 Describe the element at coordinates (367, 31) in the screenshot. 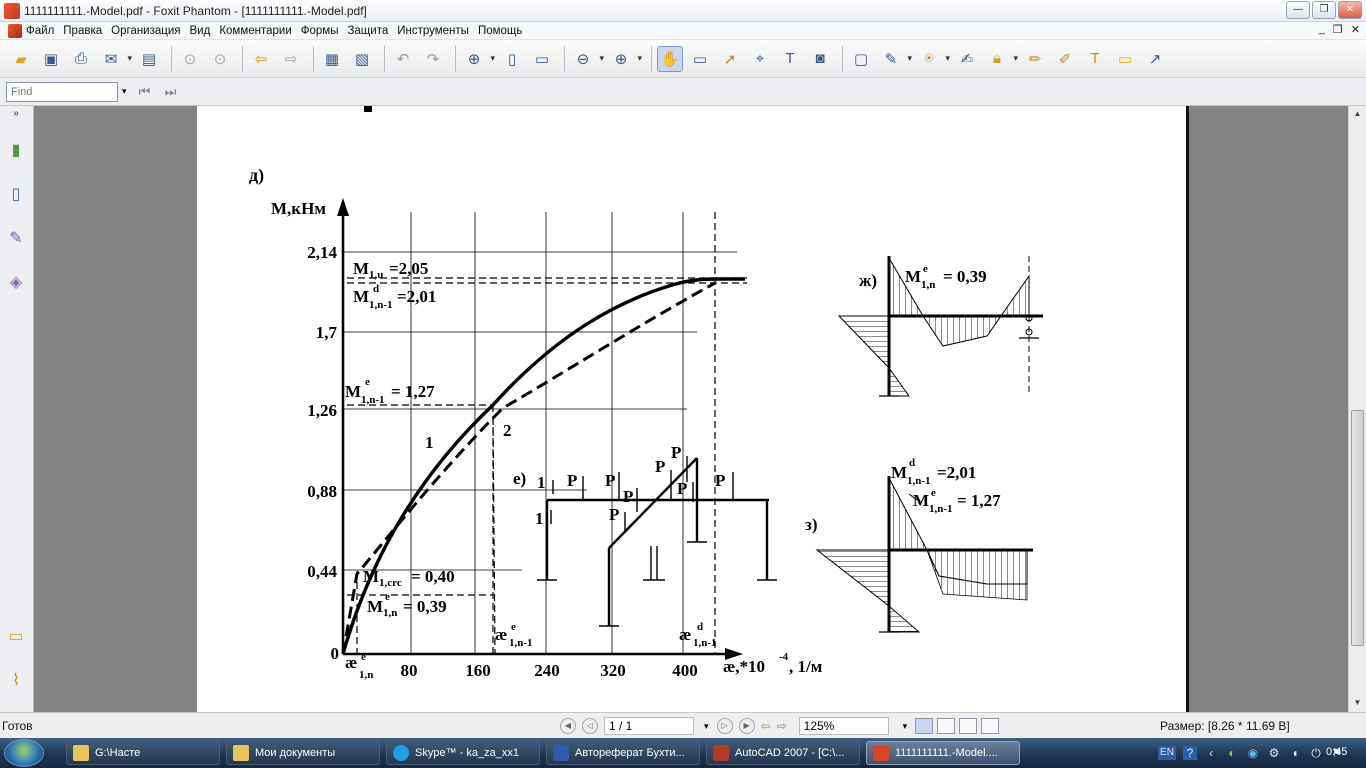

I see `menu-protect: Защита` at that location.